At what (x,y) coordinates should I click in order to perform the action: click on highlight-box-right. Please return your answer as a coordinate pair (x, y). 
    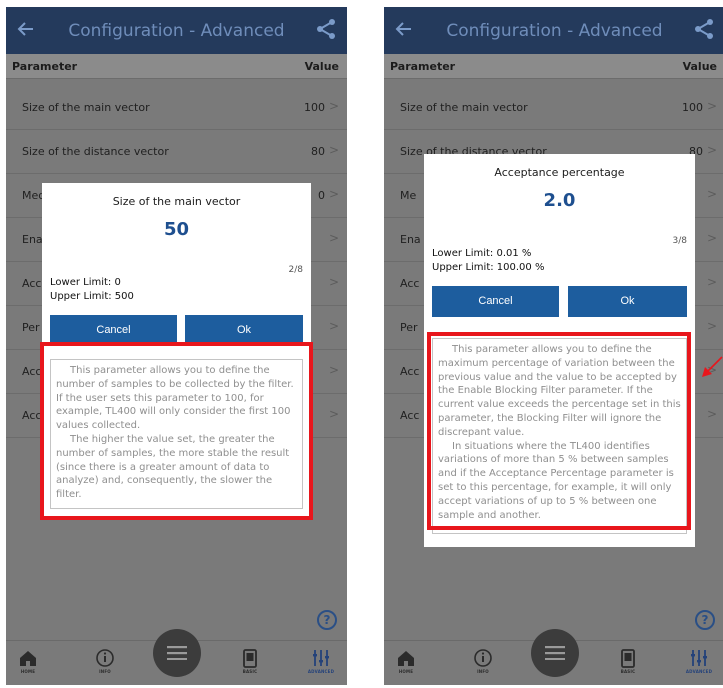
    Looking at the image, I should click on (559, 431).